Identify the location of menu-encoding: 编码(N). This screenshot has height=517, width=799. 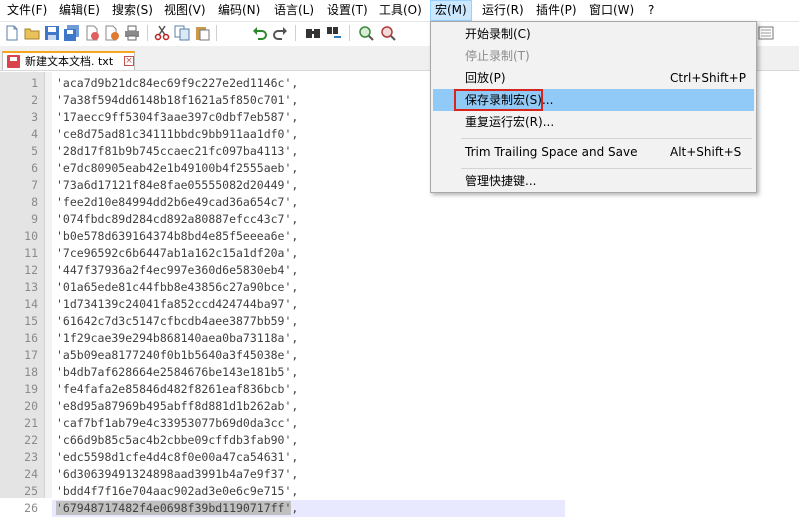
(239, 10).